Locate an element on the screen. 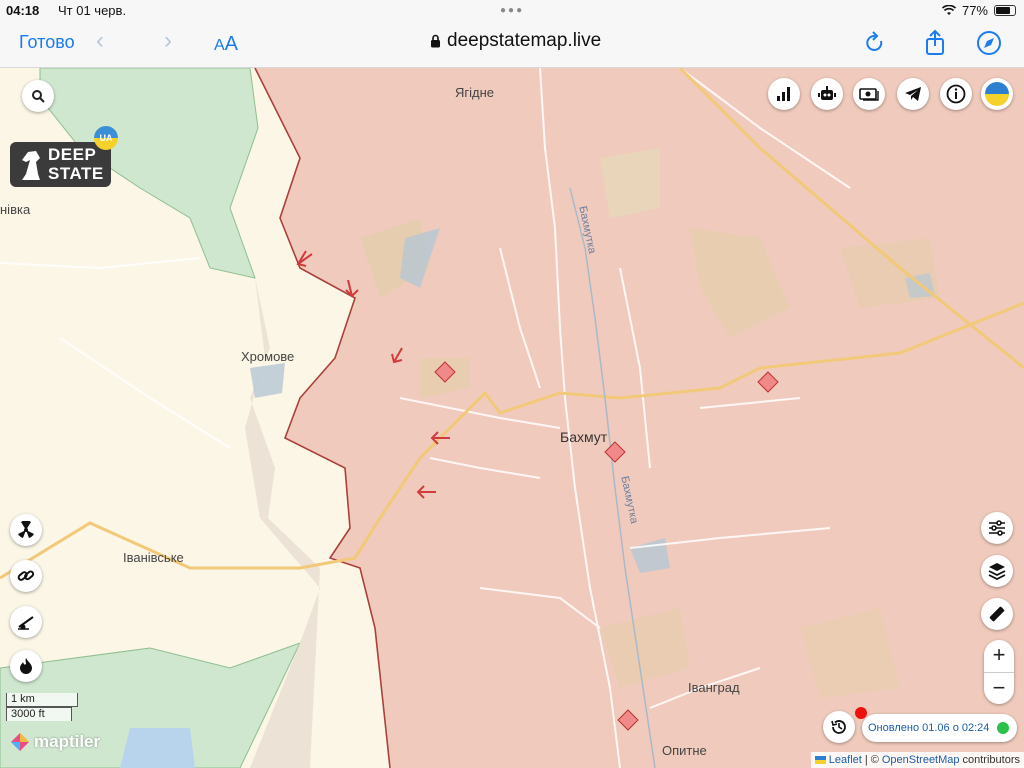  multitask-dots-icon: ●●● is located at coordinates (512, 10).